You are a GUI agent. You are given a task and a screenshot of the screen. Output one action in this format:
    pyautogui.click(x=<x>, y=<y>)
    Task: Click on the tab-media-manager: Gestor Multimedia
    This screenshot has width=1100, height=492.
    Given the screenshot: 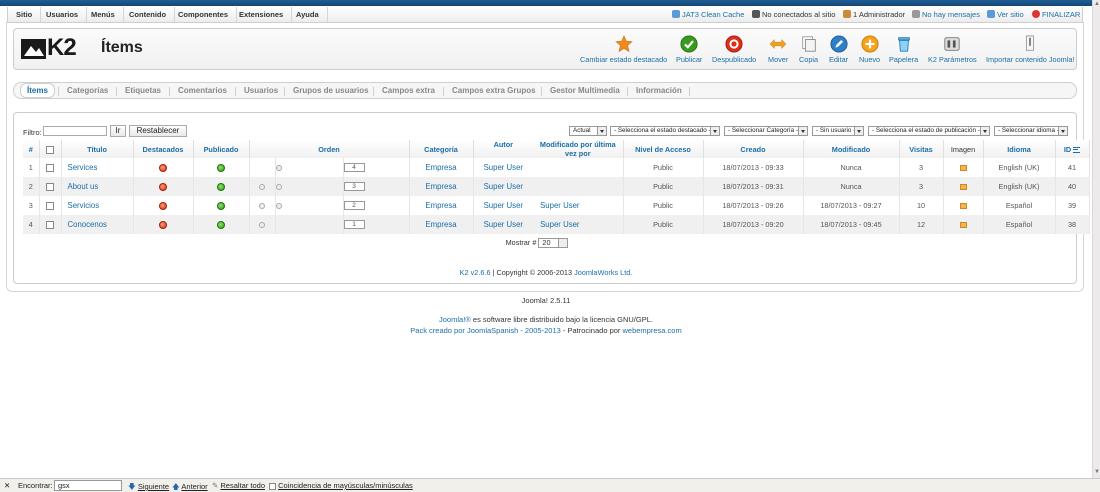 What is the action you would take?
    pyautogui.click(x=585, y=91)
    